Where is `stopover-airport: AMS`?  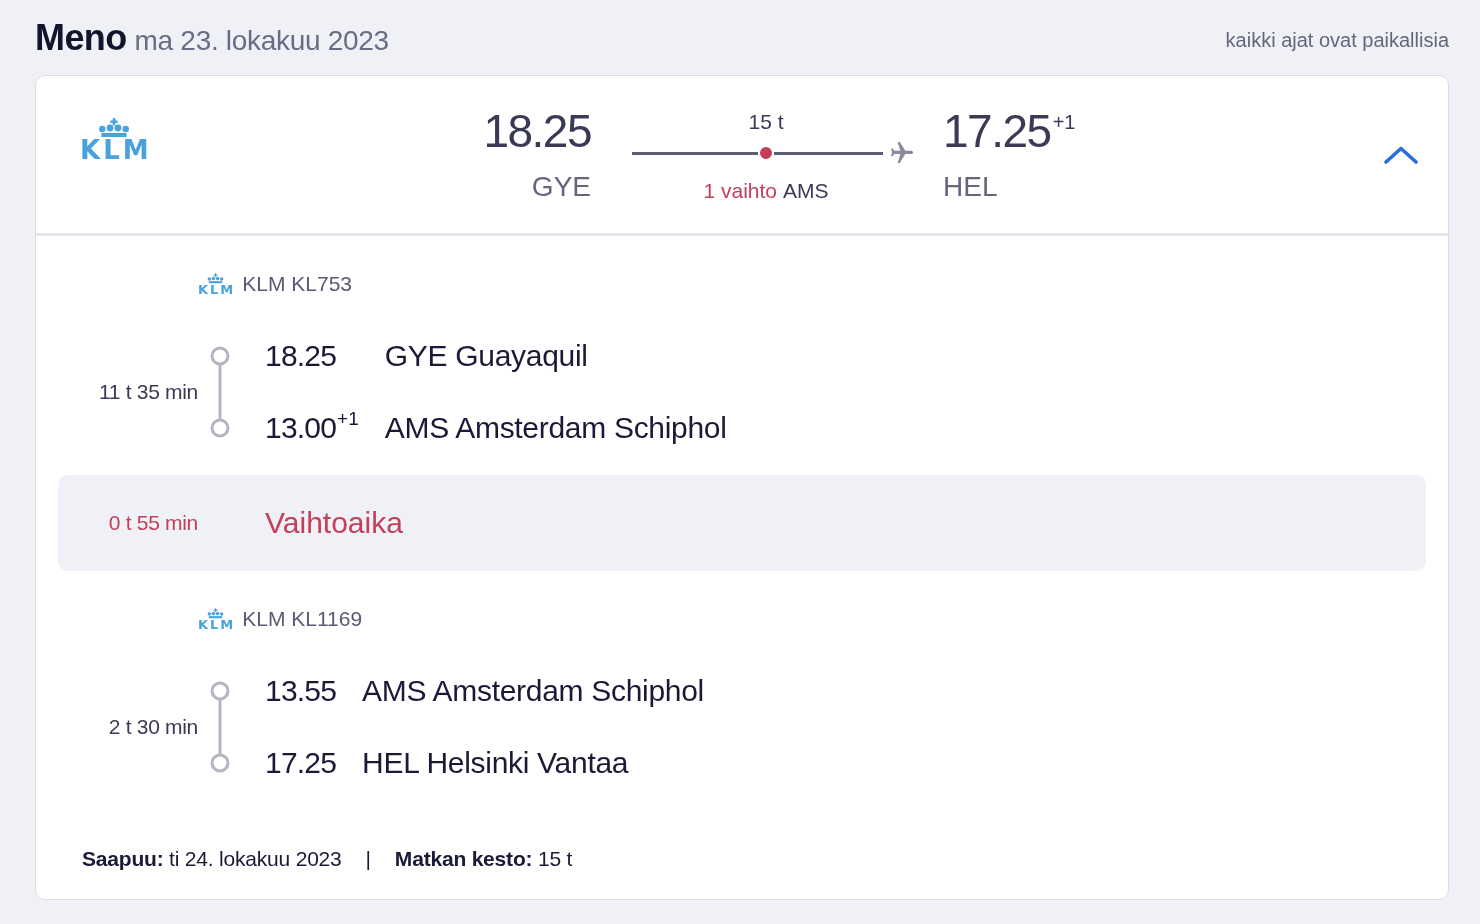 stopover-airport: AMS is located at coordinates (806, 191).